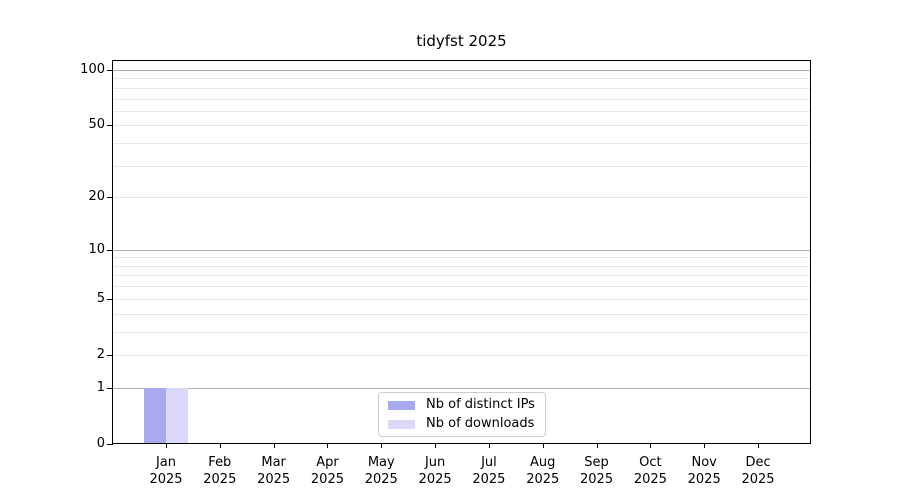  Describe the element at coordinates (480, 423) in the screenshot. I see `legend-label: Nb of downloads` at that location.